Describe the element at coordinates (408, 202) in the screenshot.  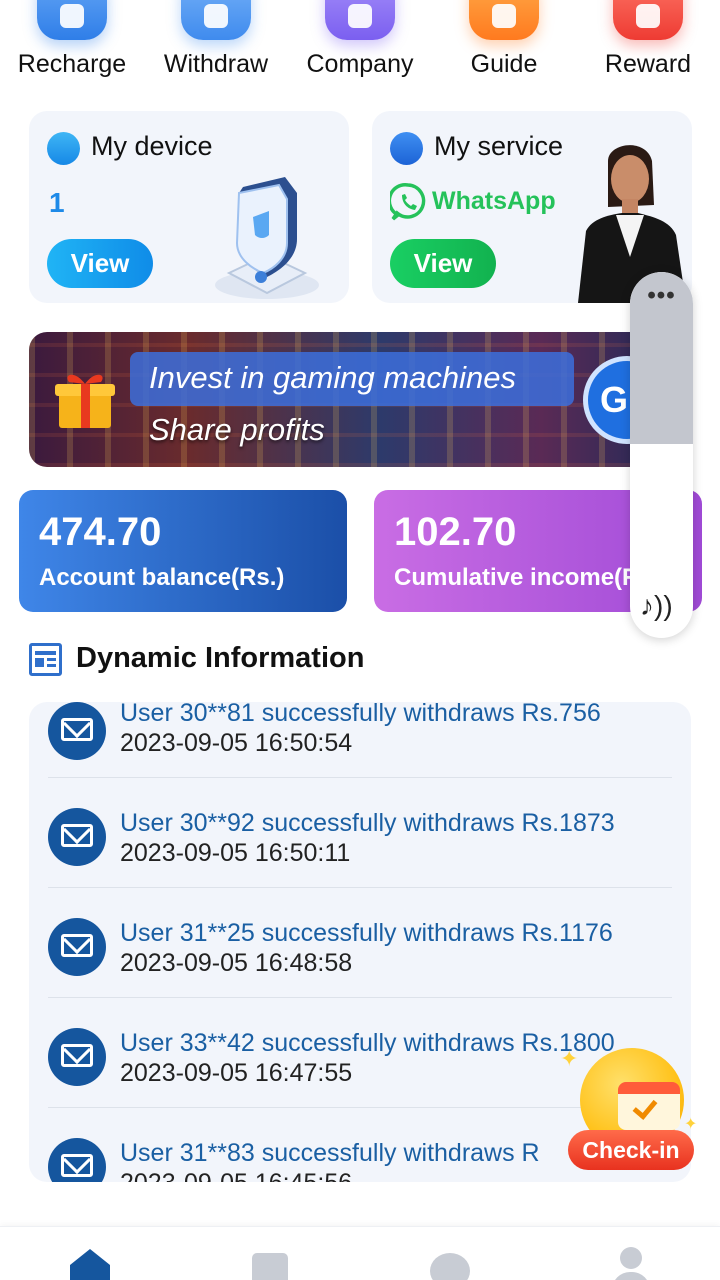
I see `whatsapp-icon` at that location.